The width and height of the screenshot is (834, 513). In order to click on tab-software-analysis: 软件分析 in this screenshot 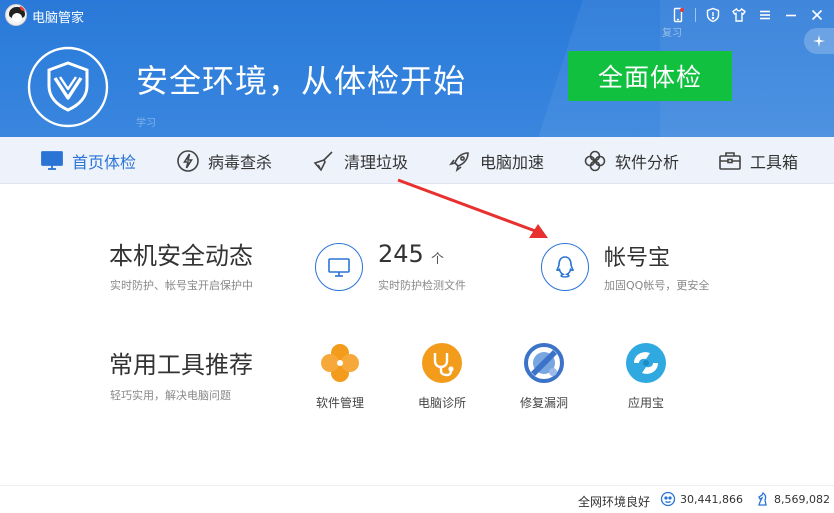, I will do `click(631, 160)`.